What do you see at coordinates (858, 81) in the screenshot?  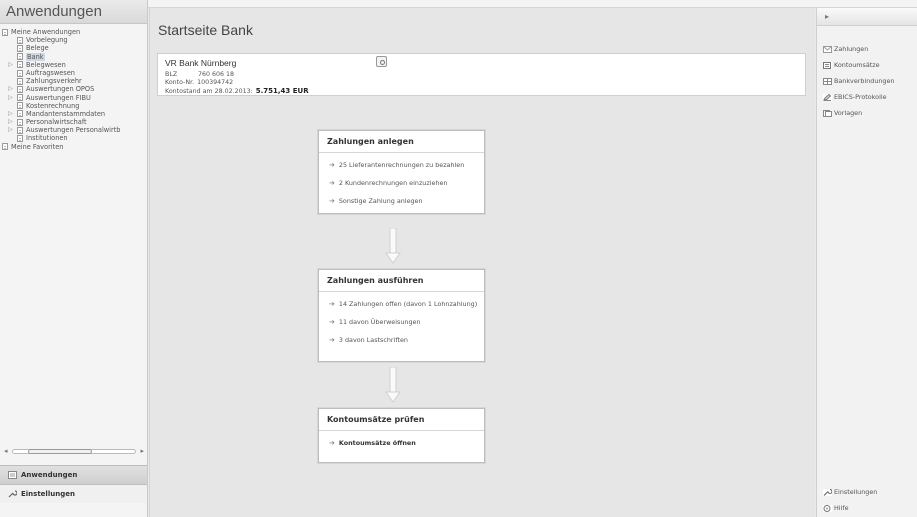 I see `link-bankverbindungen: Bankverbindungen` at bounding box center [858, 81].